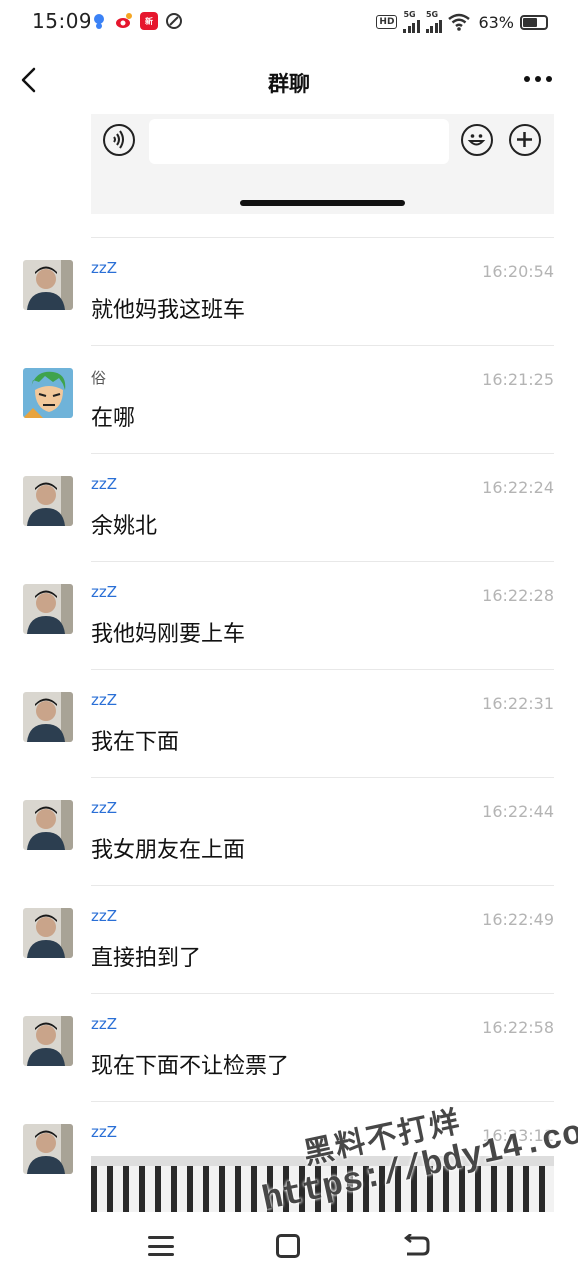 This screenshot has height=1280, width=578. Describe the element at coordinates (409, 14) in the screenshot. I see `network-label-1: 5G` at that location.